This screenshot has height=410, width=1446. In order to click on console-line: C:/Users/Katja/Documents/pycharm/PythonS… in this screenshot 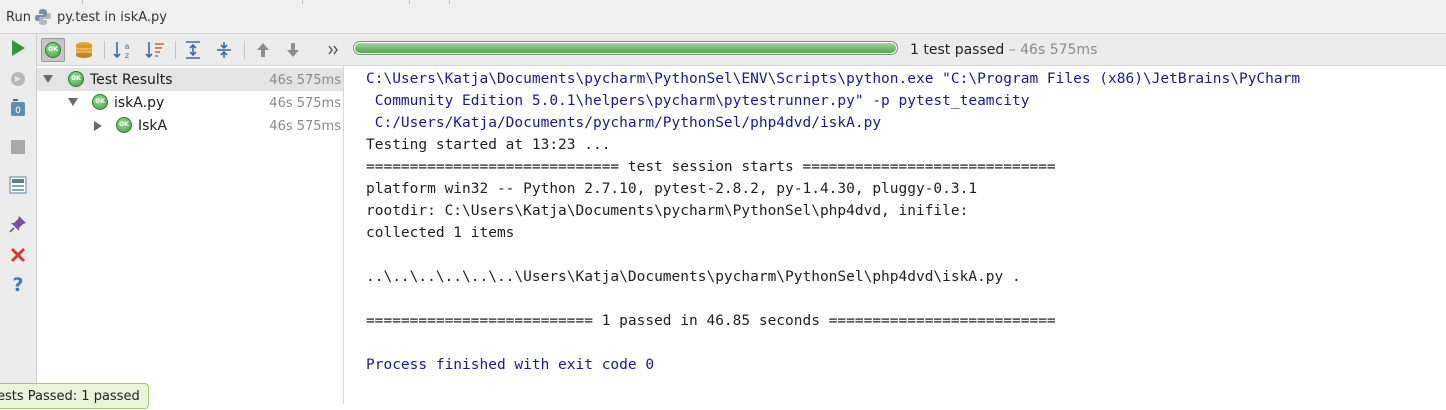, I will do `click(624, 123)`.